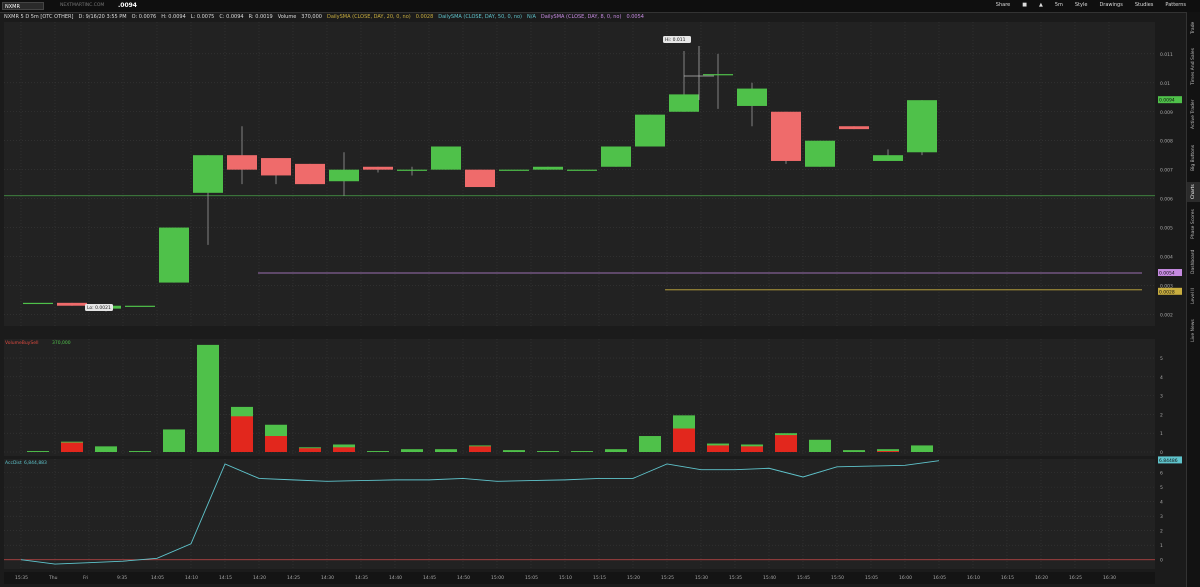 The image size is (1200, 587). Describe the element at coordinates (1161, 359) in the screenshot. I see `y-tick-label: 5` at that location.